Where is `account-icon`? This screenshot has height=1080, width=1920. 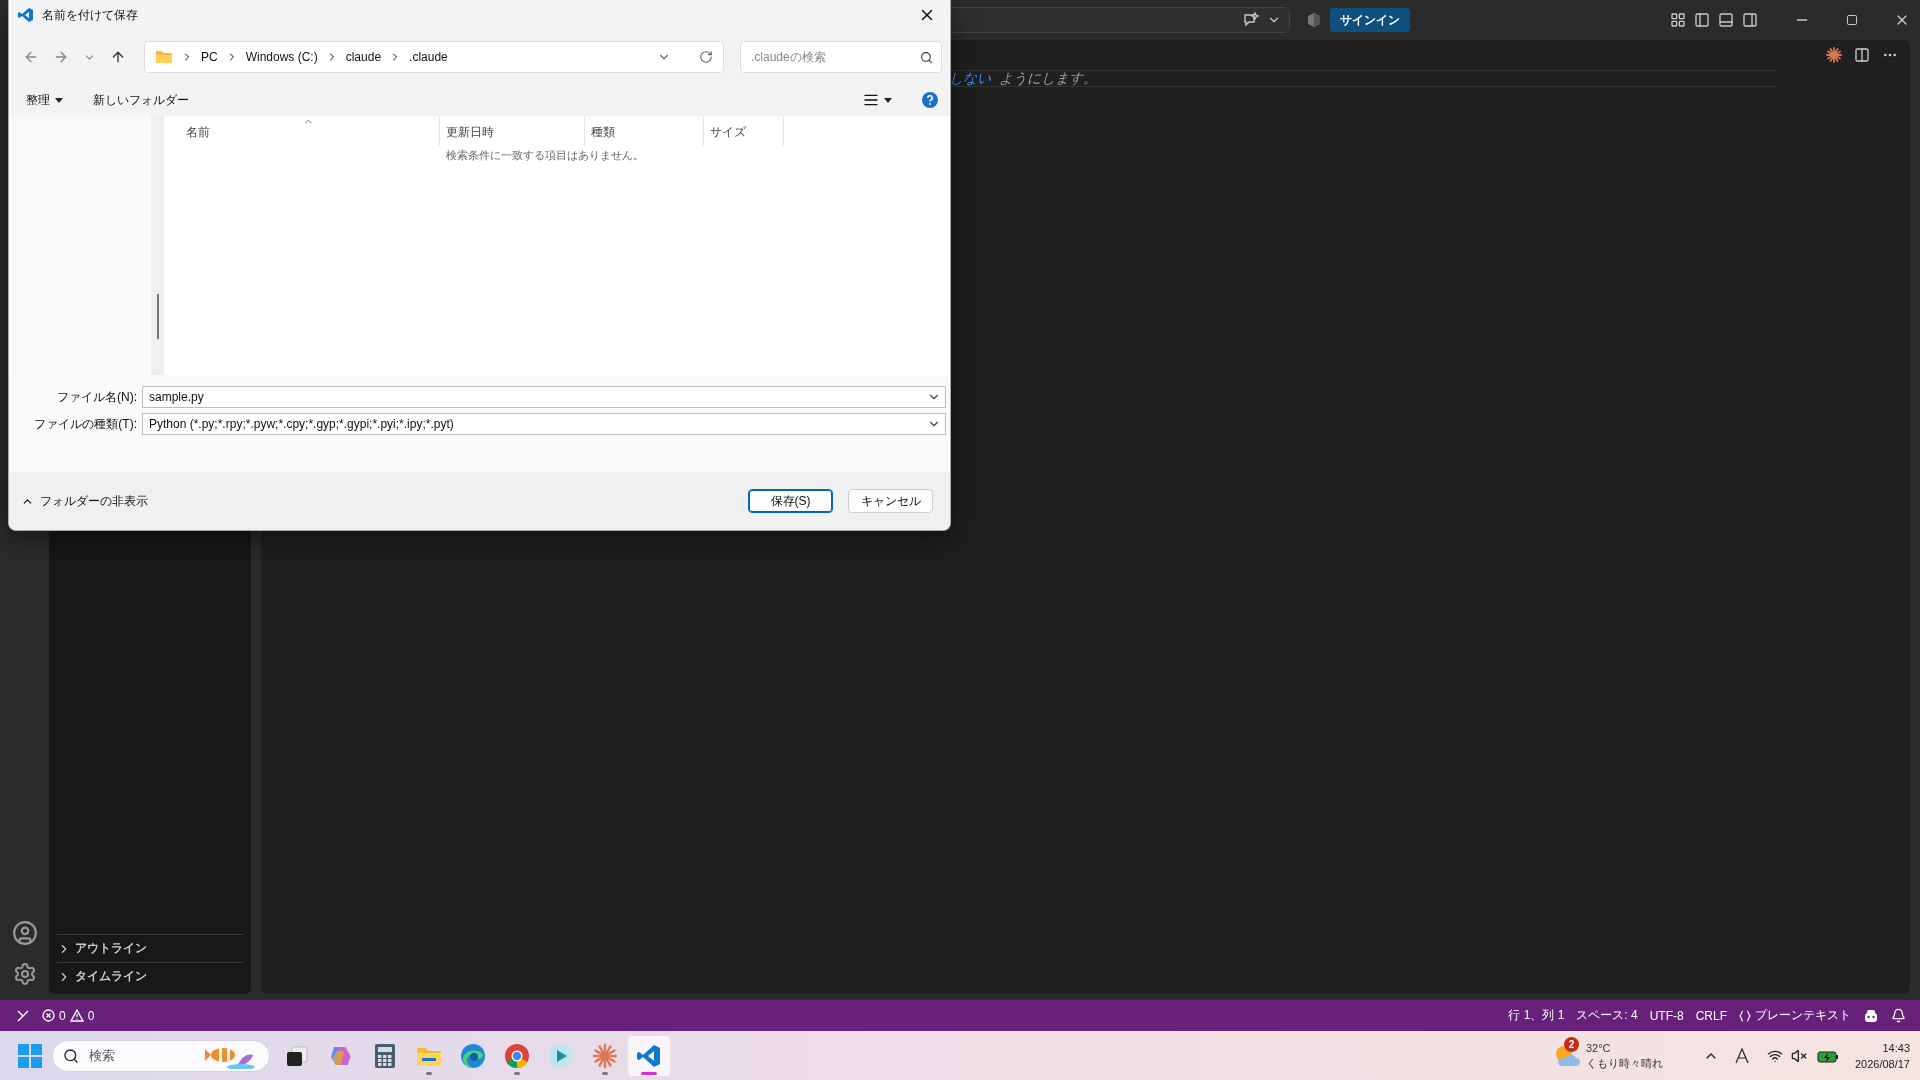 account-icon is located at coordinates (24, 933).